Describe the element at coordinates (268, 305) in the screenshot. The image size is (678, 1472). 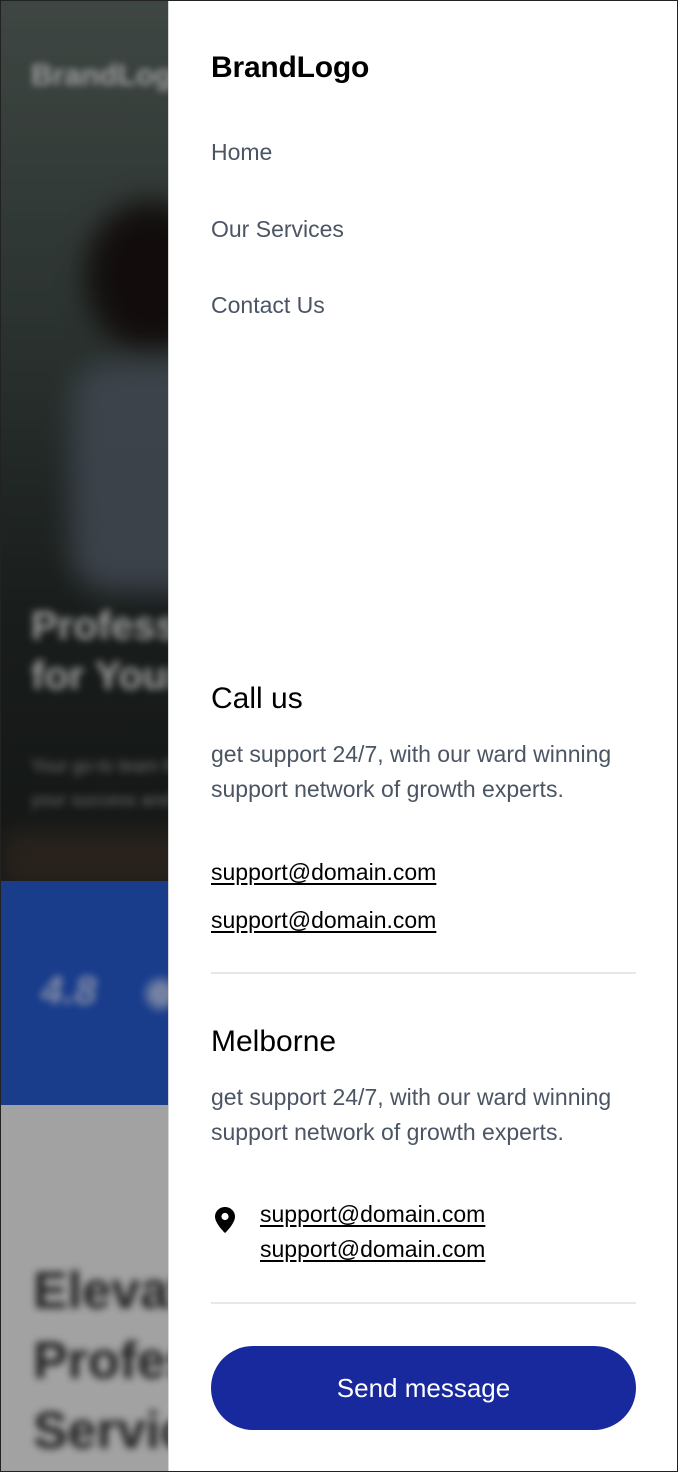
I see `nav-item-contact-us: Contact Us` at that location.